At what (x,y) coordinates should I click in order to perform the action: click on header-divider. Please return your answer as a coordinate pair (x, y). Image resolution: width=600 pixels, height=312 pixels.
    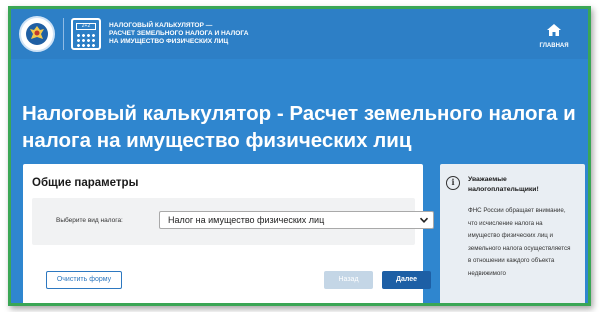
    Looking at the image, I should click on (63, 34).